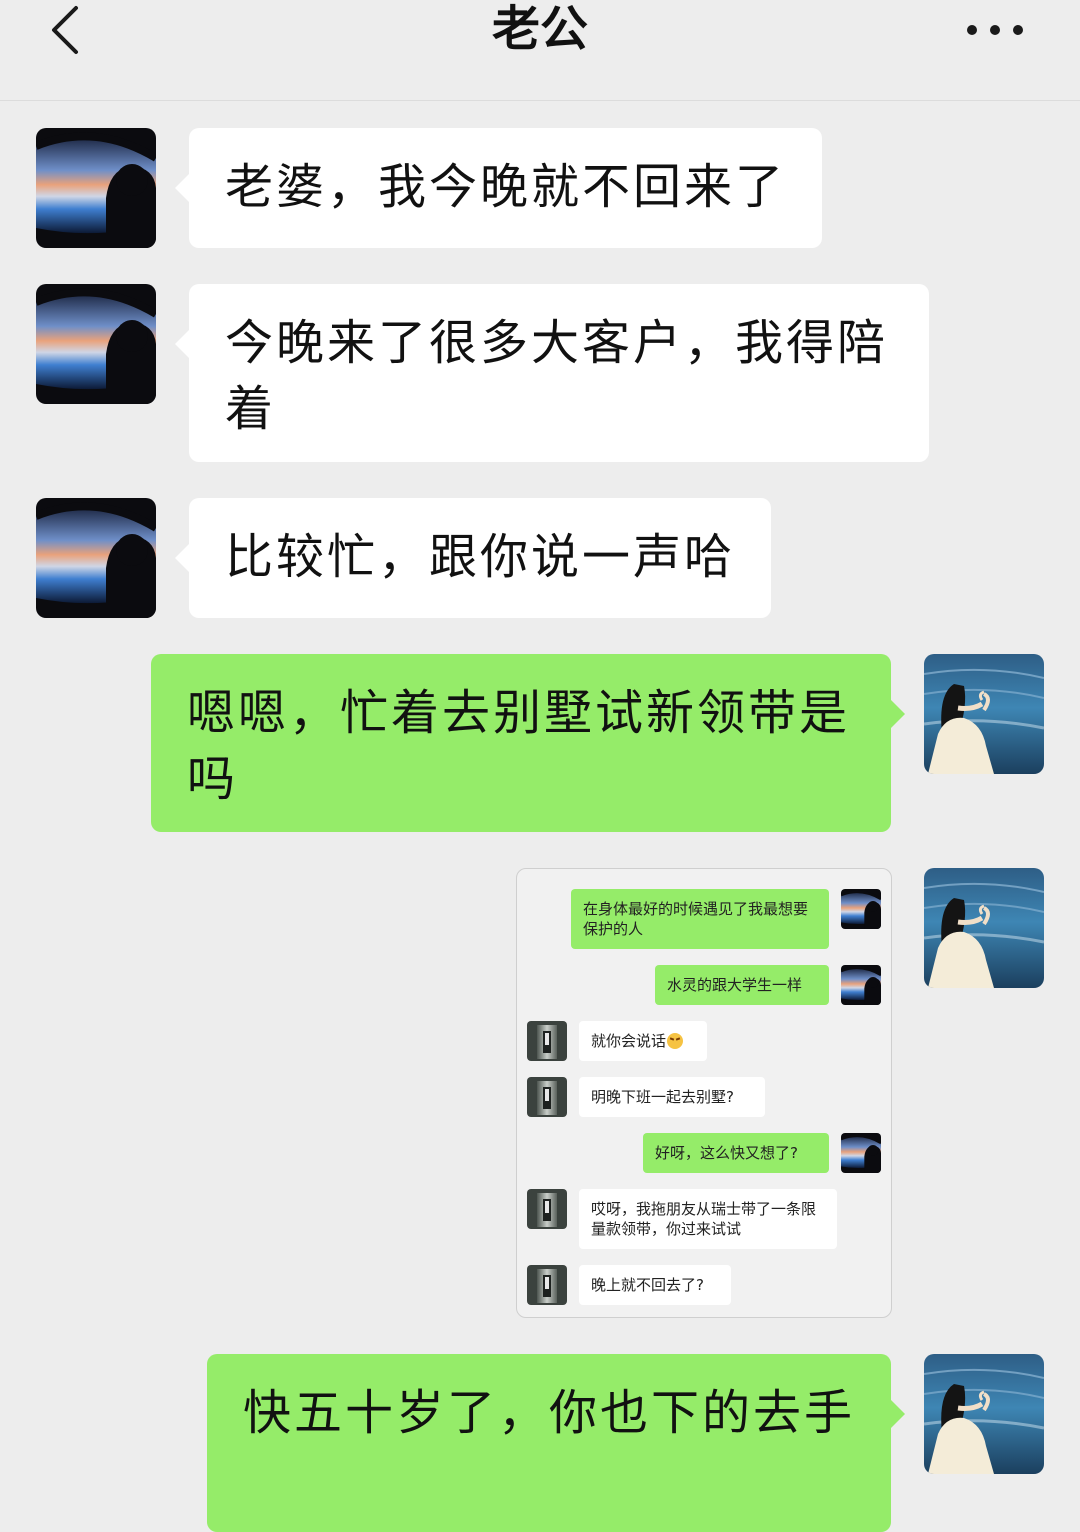 The height and width of the screenshot is (1532, 1080). What do you see at coordinates (498, 188) in the screenshot?
I see `incoming-message-bubble: 老婆，我今晚就不回来了` at bounding box center [498, 188].